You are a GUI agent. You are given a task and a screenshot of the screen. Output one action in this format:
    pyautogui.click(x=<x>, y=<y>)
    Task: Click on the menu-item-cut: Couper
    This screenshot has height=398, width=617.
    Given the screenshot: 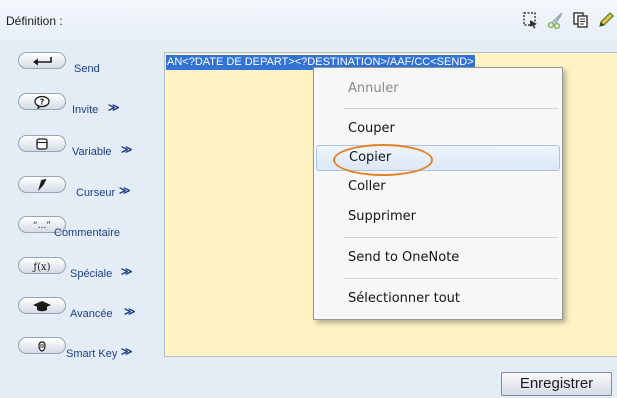 What is the action you would take?
    pyautogui.click(x=438, y=129)
    